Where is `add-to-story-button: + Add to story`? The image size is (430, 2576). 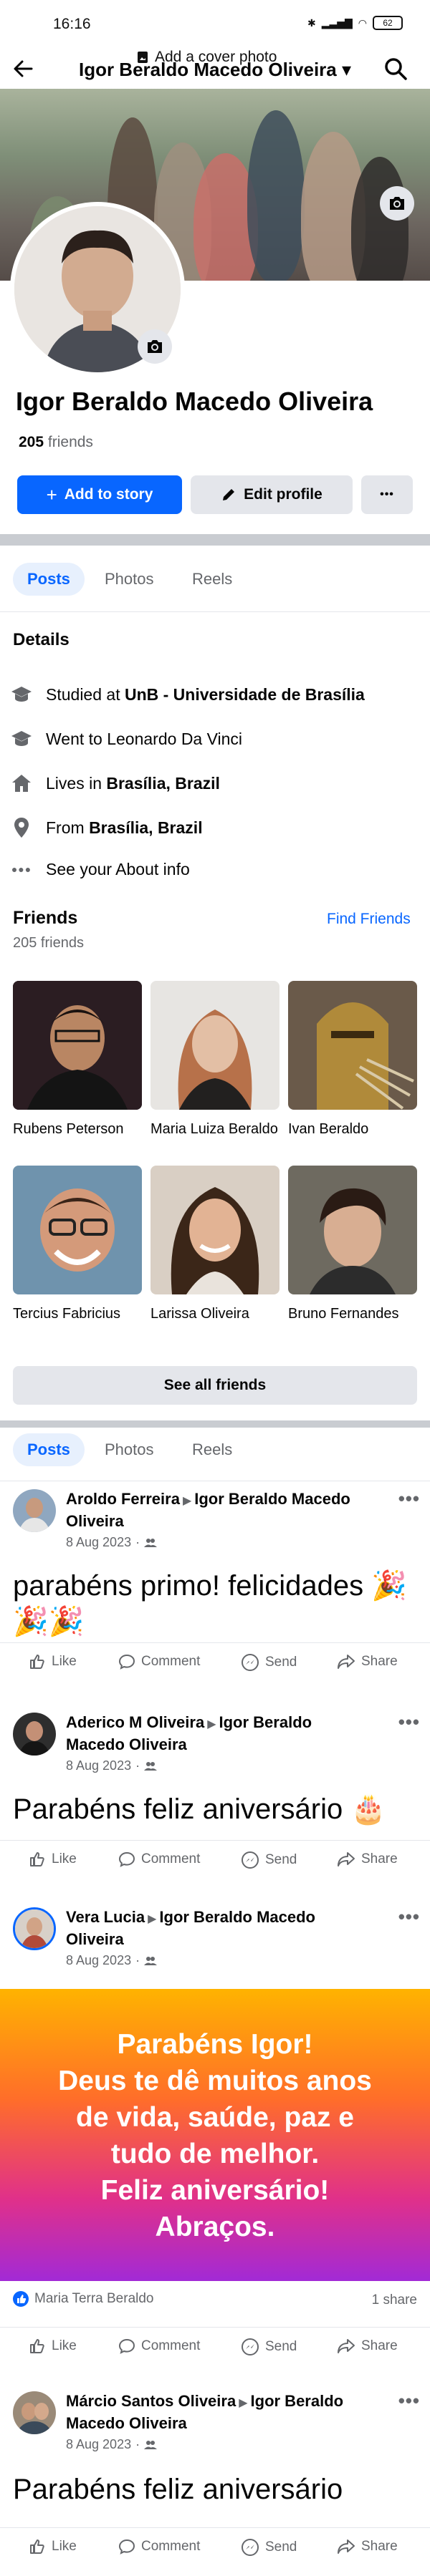 add-to-story-button: + Add to story is located at coordinates (100, 494).